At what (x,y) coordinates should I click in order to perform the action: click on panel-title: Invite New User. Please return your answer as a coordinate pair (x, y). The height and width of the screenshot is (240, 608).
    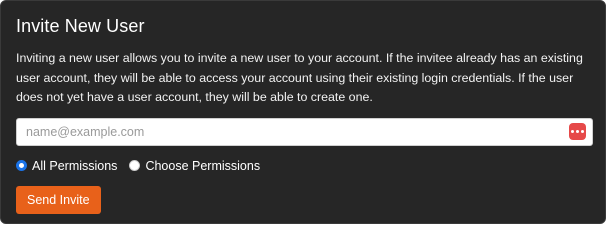
    Looking at the image, I should click on (80, 26).